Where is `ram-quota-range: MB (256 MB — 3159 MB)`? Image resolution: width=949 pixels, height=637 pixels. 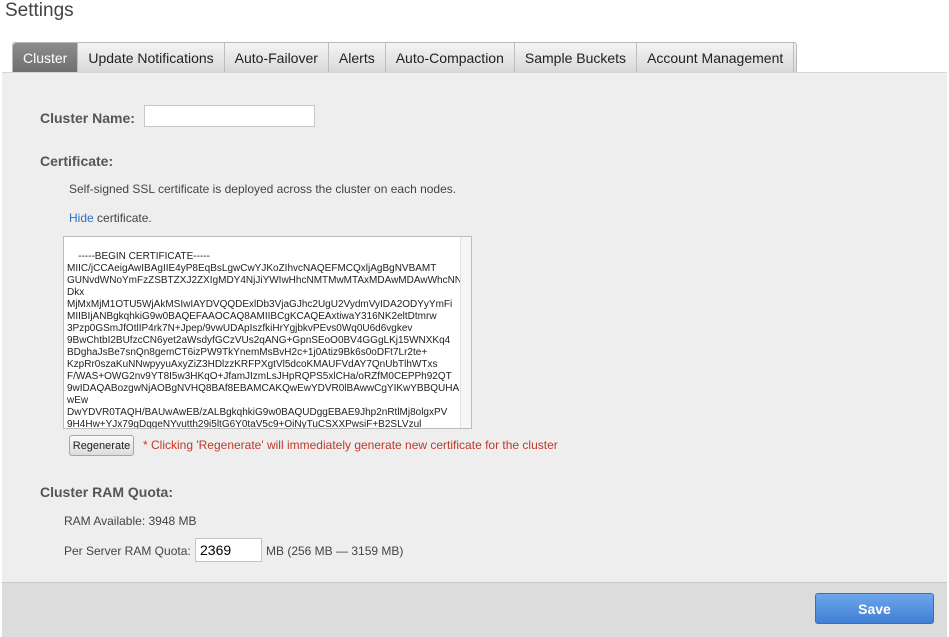
ram-quota-range: MB (256 MB — 3159 MB) is located at coordinates (335, 551).